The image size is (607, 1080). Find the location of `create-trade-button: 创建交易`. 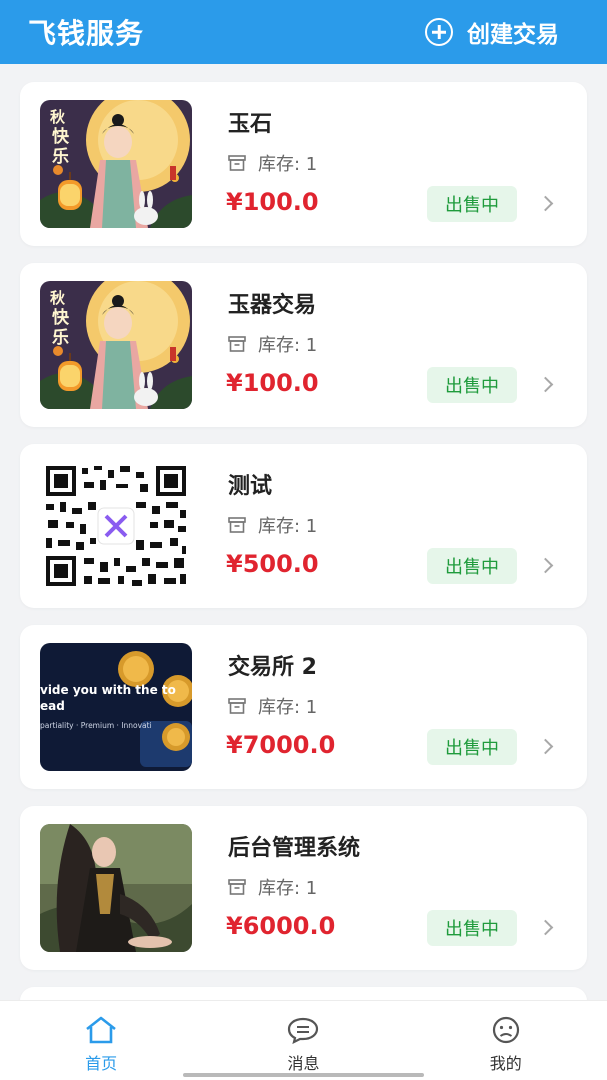

create-trade-button: 创建交易 is located at coordinates (492, 32).